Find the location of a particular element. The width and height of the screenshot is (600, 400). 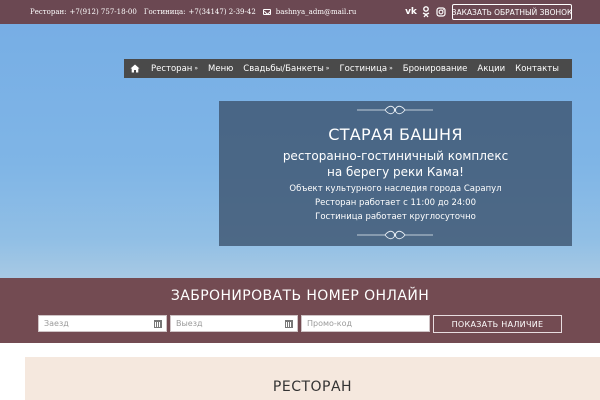

nav-menu: Меню is located at coordinates (220, 68).